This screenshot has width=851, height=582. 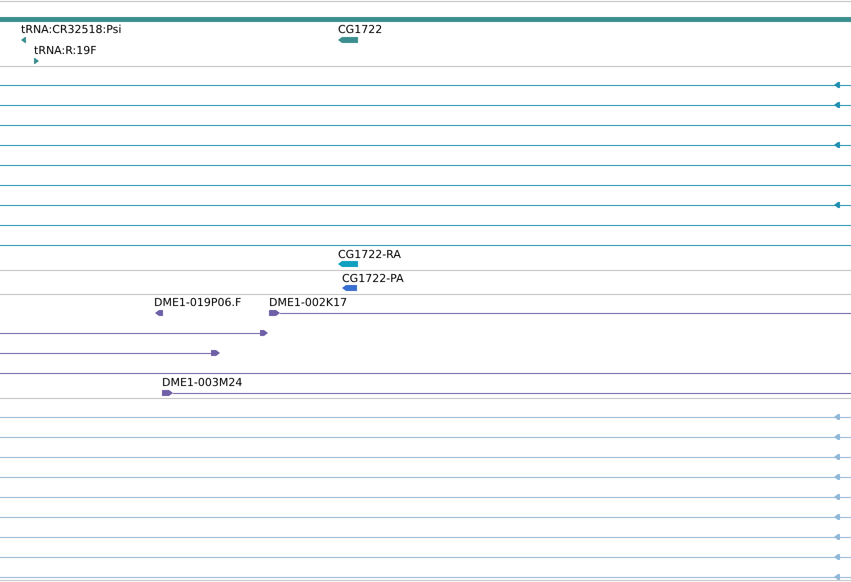 I want to click on feature-label: CG1722-RA, so click(x=369, y=254).